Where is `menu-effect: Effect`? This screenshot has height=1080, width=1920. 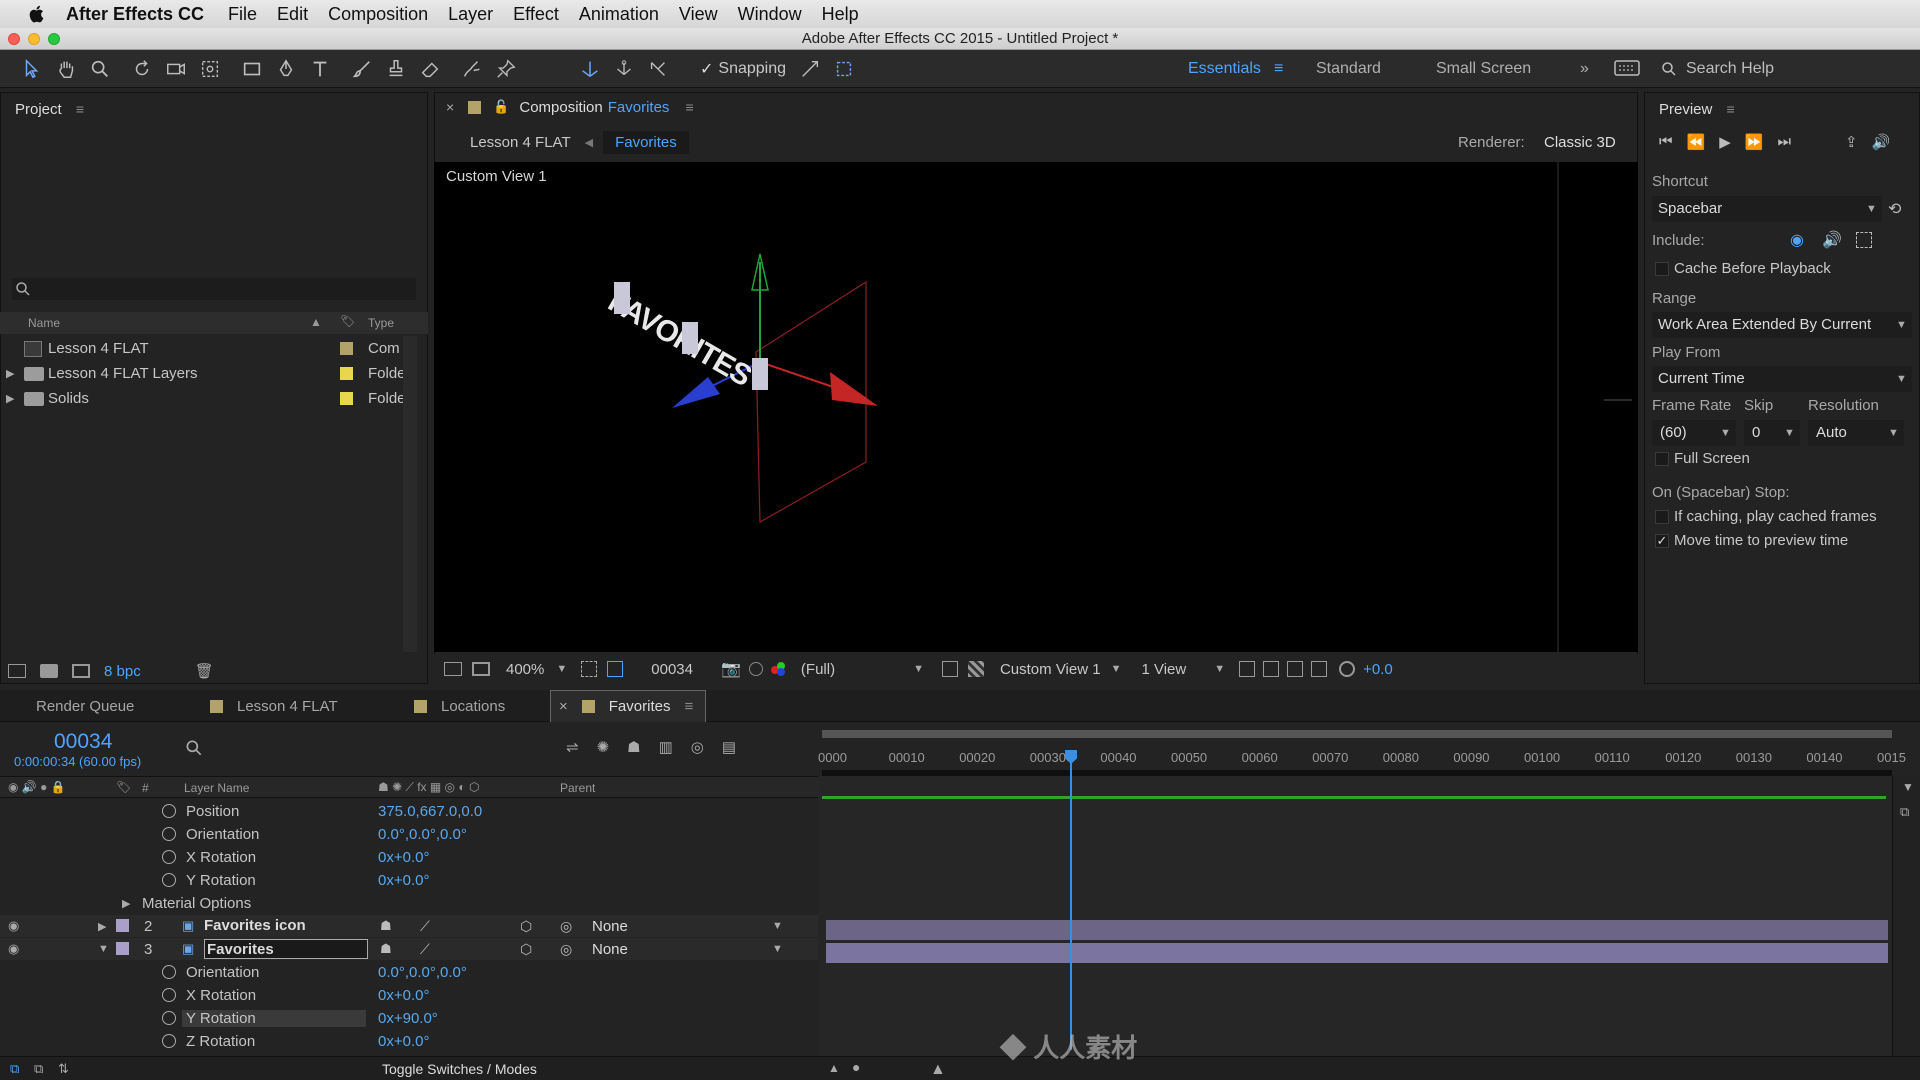
menu-effect: Effect is located at coordinates (536, 14).